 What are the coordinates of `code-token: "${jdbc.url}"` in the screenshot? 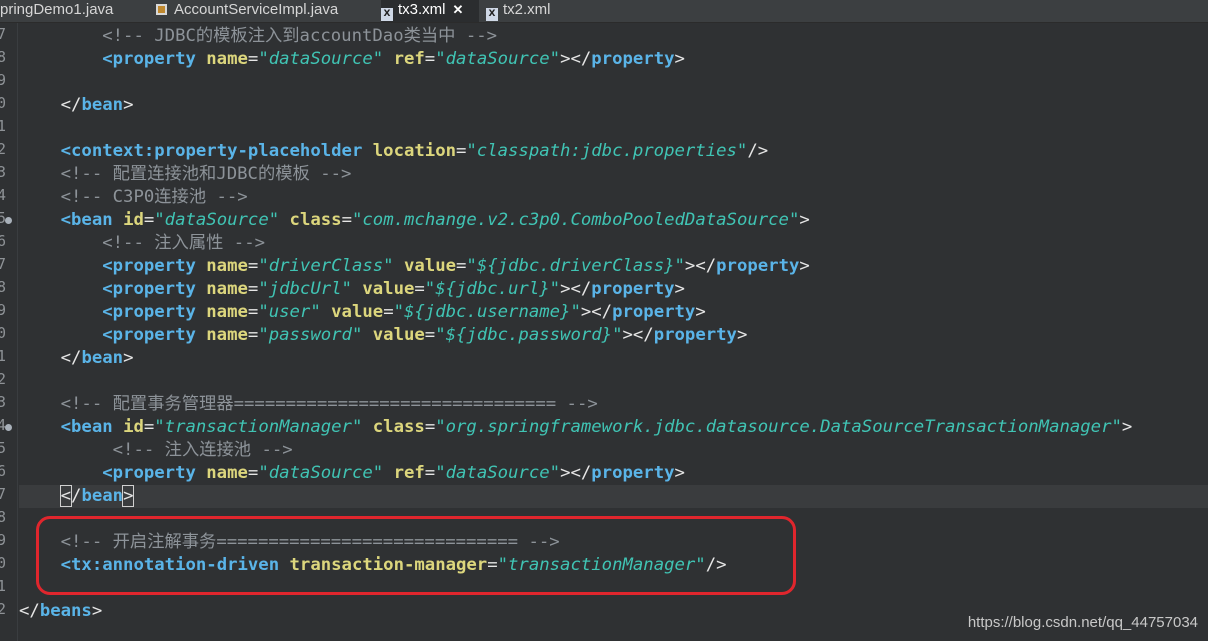 It's located at (492, 289).